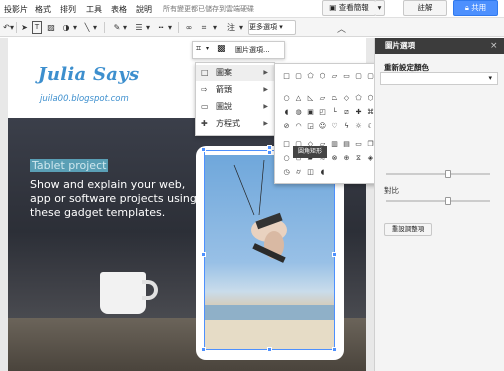 The width and height of the screenshot is (504, 371). I want to click on triangle-shape-icon: △, so click(298, 98).